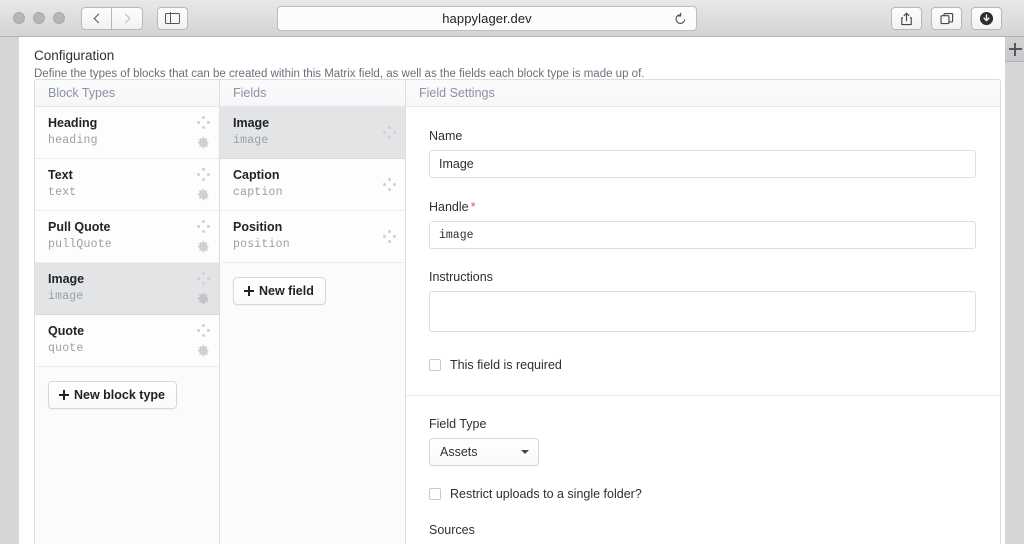  Describe the element at coordinates (506, 365) in the screenshot. I see `required-checkbox-label: This field is required` at that location.